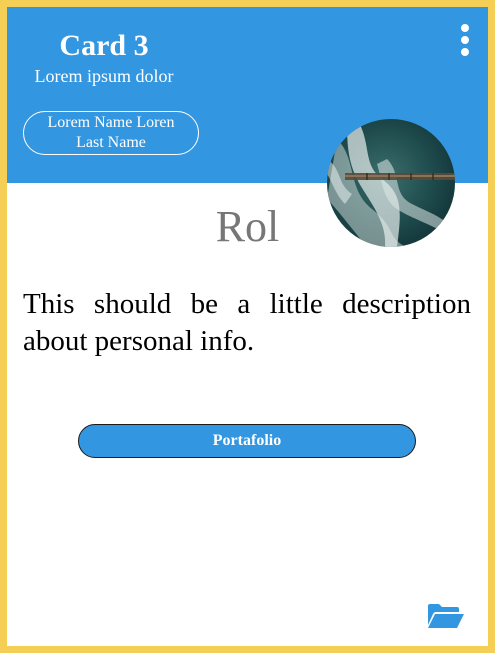  I want to click on name-line-2: Last Name, so click(111, 142).